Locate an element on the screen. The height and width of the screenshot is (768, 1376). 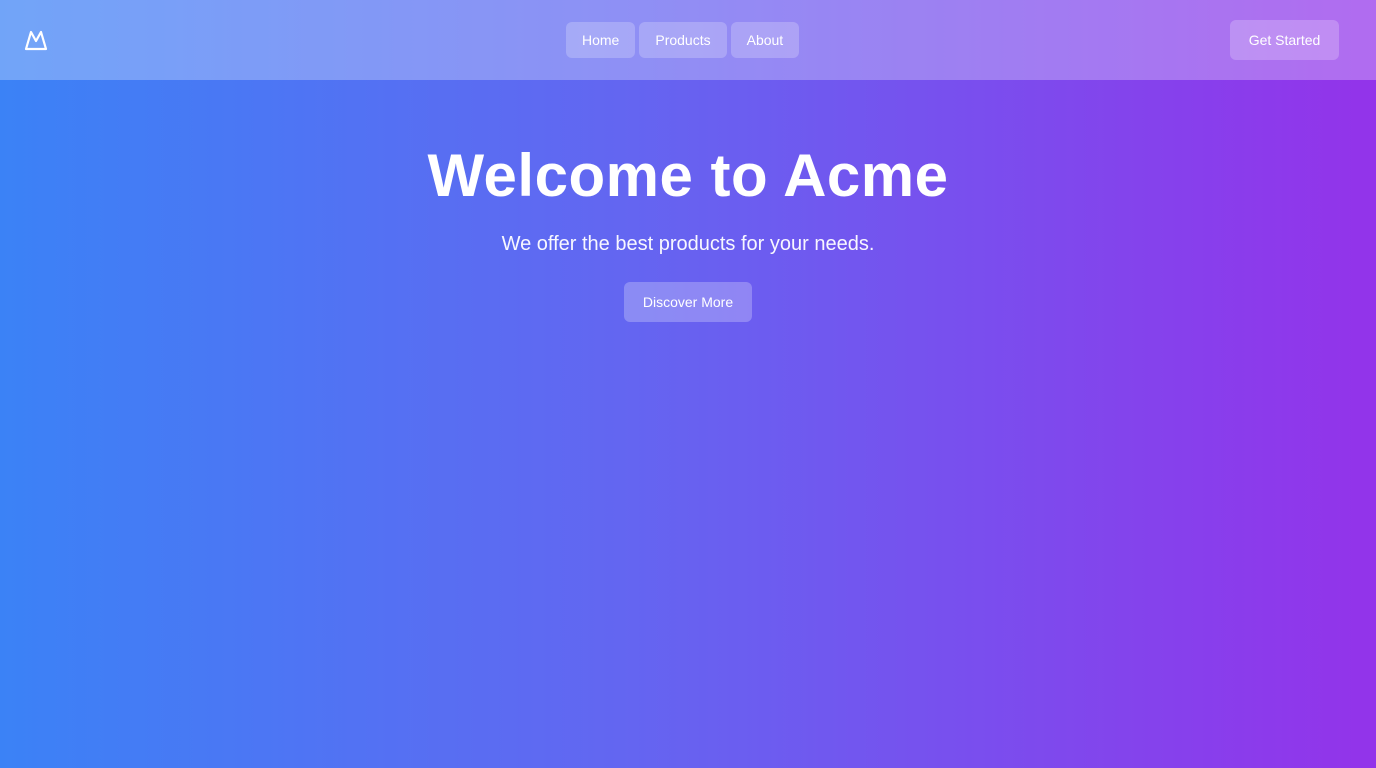
nav-home-button: Home is located at coordinates (601, 40).